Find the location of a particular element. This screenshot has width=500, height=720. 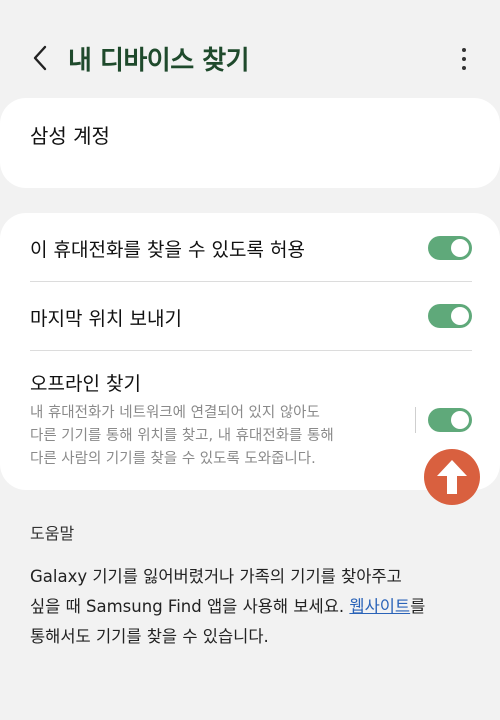

account-title: 삼성 계정 is located at coordinates (70, 136).